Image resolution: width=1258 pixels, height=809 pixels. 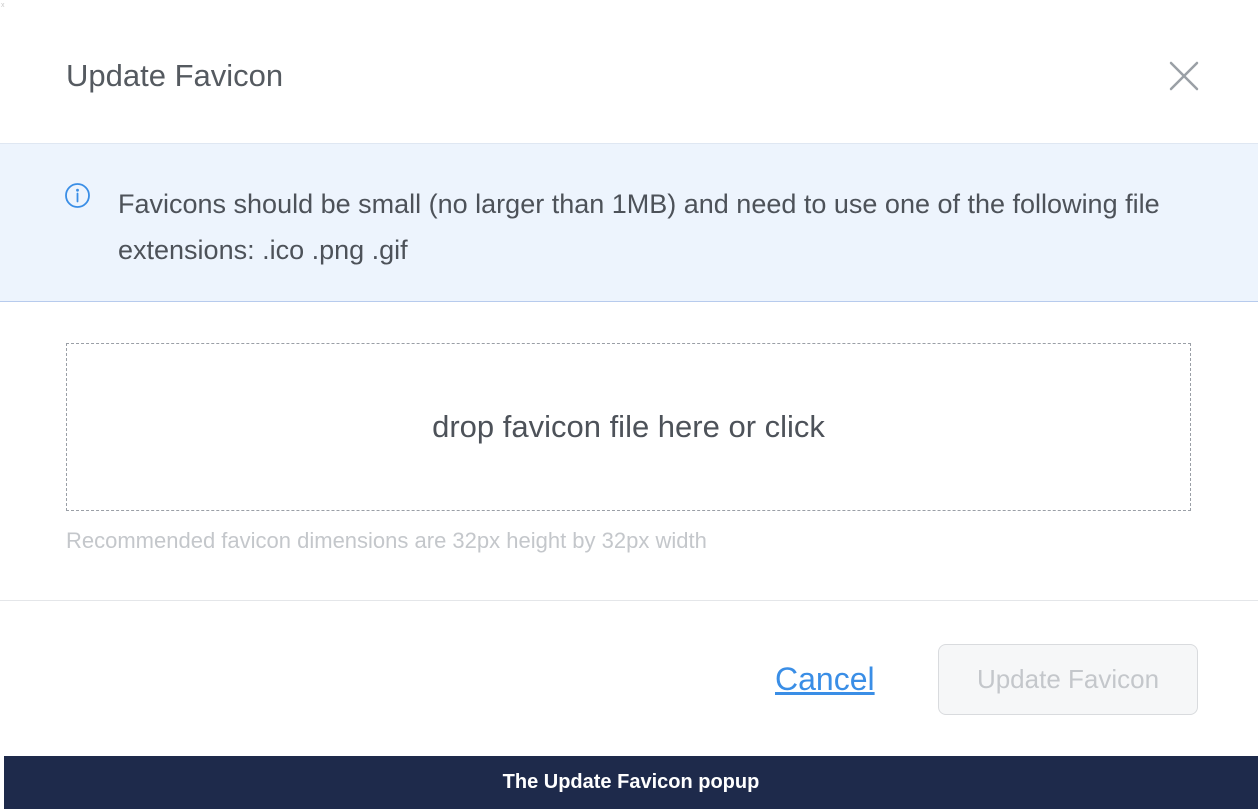 What do you see at coordinates (825, 679) in the screenshot?
I see `cancel-button: Cancel` at bounding box center [825, 679].